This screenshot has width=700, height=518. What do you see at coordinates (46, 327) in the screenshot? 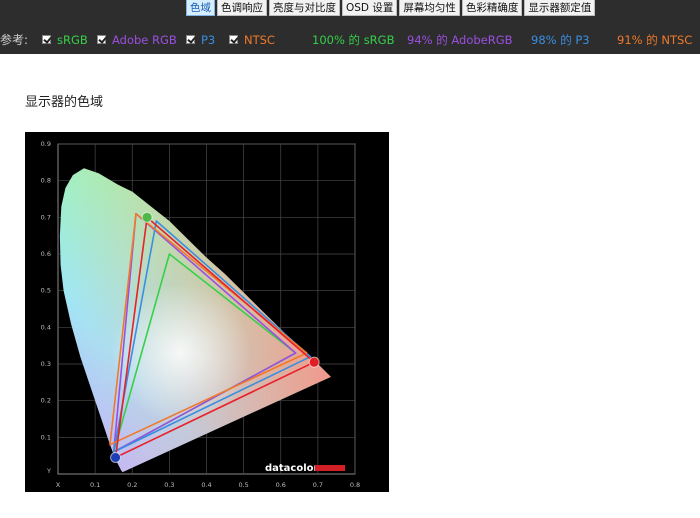
I see `y-tick-label: 0.4` at bounding box center [46, 327].